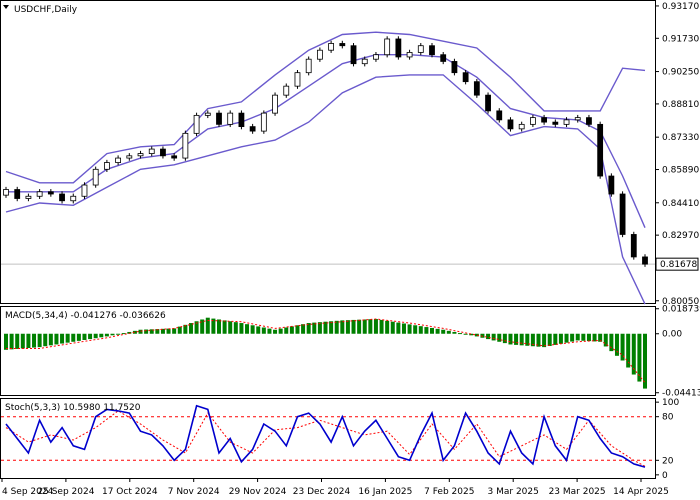  I want to click on stoch-tick-label: 100, so click(670, 403).